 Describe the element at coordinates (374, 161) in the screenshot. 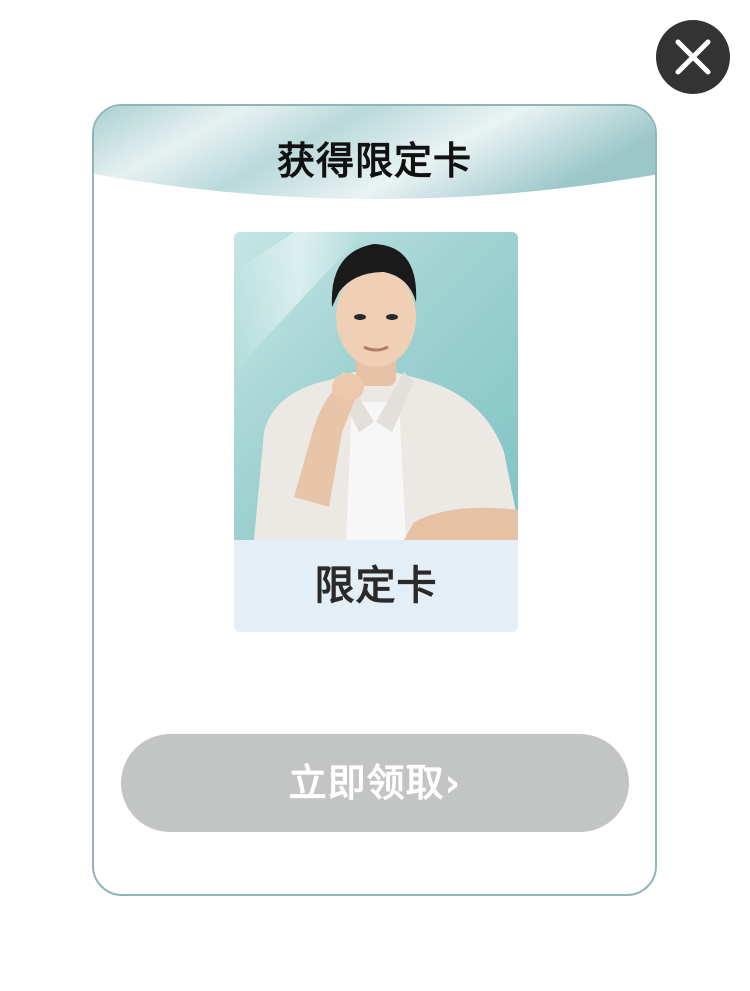

I see `modal-title: 获得限定卡` at that location.